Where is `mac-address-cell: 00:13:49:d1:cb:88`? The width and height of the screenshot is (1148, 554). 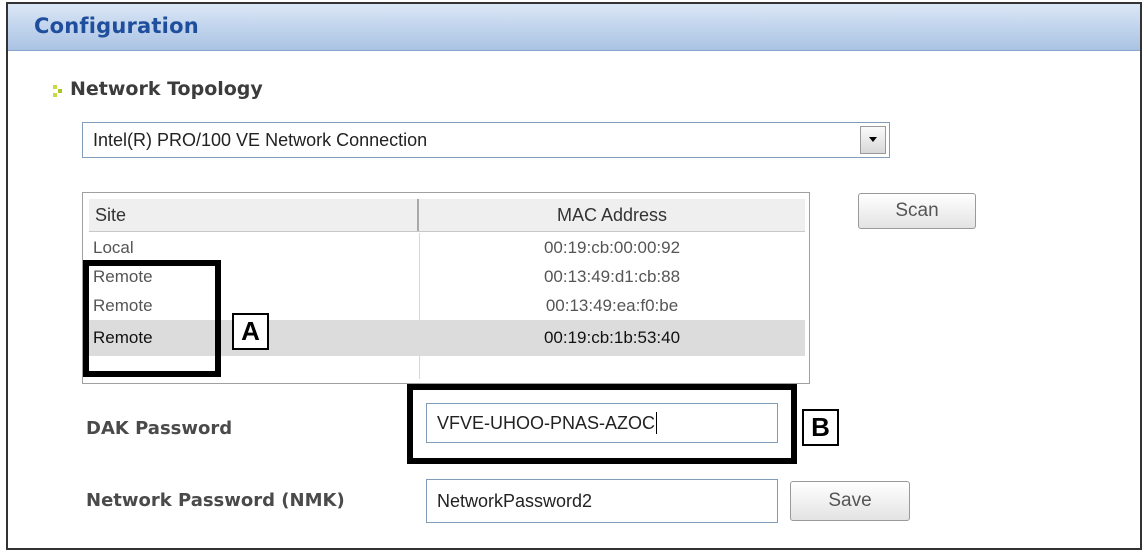
mac-address-cell: 00:13:49:d1:cb:88 is located at coordinates (612, 276).